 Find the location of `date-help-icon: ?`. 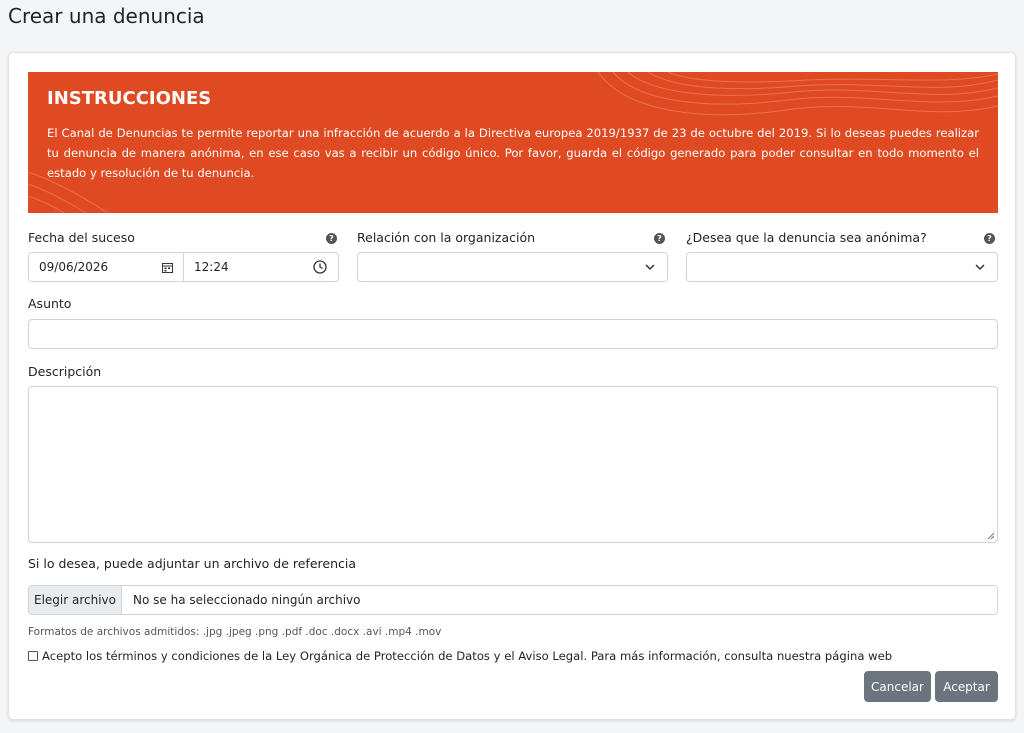

date-help-icon: ? is located at coordinates (331, 238).